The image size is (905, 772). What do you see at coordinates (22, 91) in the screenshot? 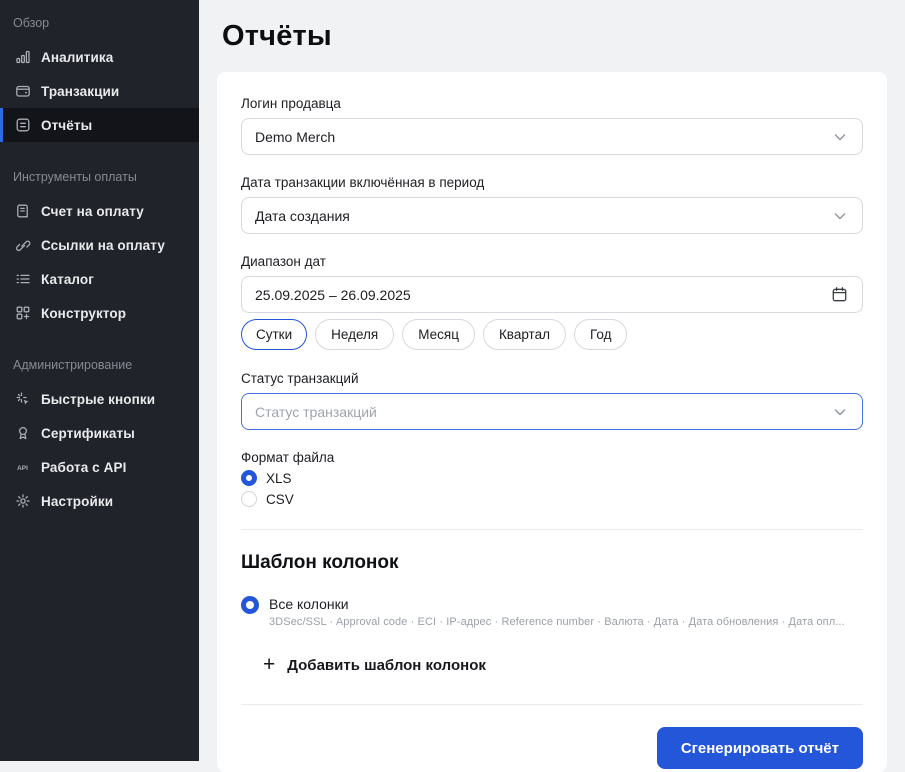
I see `wallet-icon` at bounding box center [22, 91].